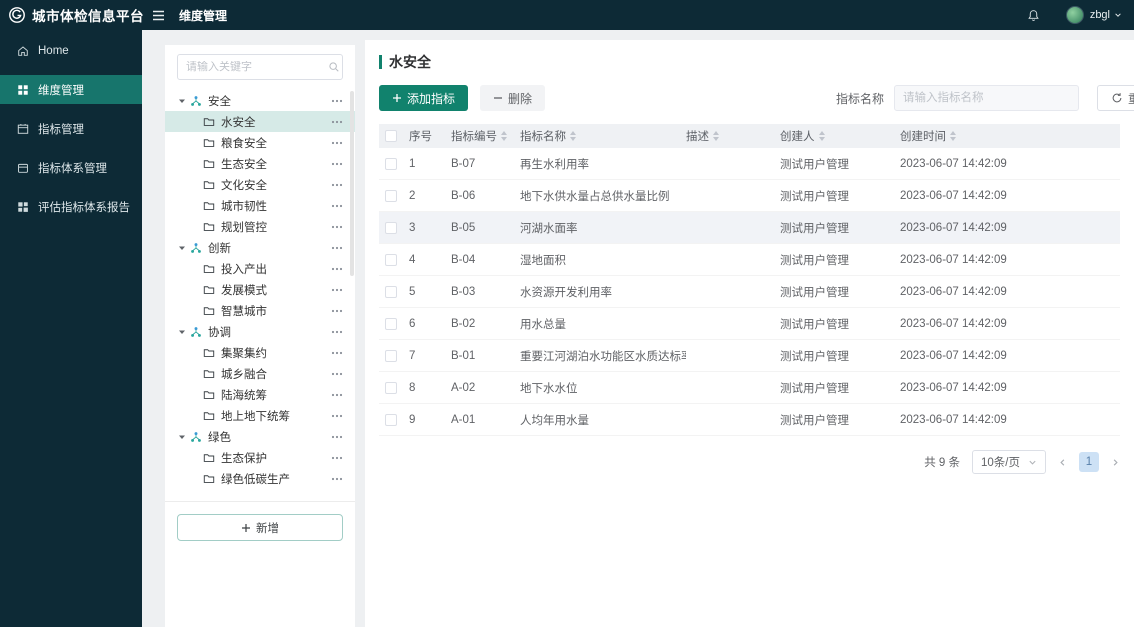 This screenshot has width=1134, height=627. Describe the element at coordinates (463, 259) in the screenshot. I see `cell-code: B-04` at that location.